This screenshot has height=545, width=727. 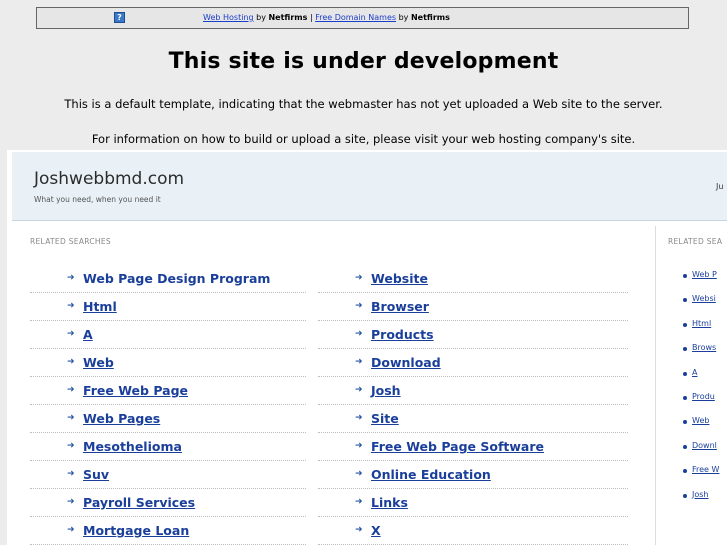 I want to click on related-searches-label-right: RELATED SEA, so click(x=695, y=241).